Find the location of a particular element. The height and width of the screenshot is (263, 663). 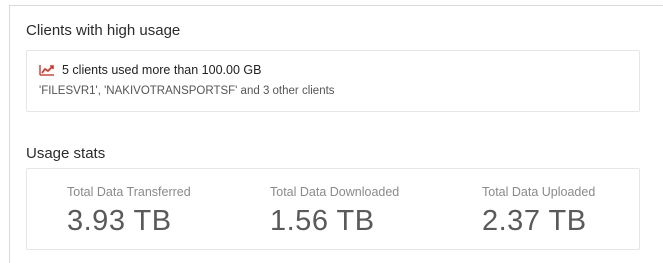

stat-total-uploaded: Total Data Uploaded 2.37 TB is located at coordinates (538, 211).